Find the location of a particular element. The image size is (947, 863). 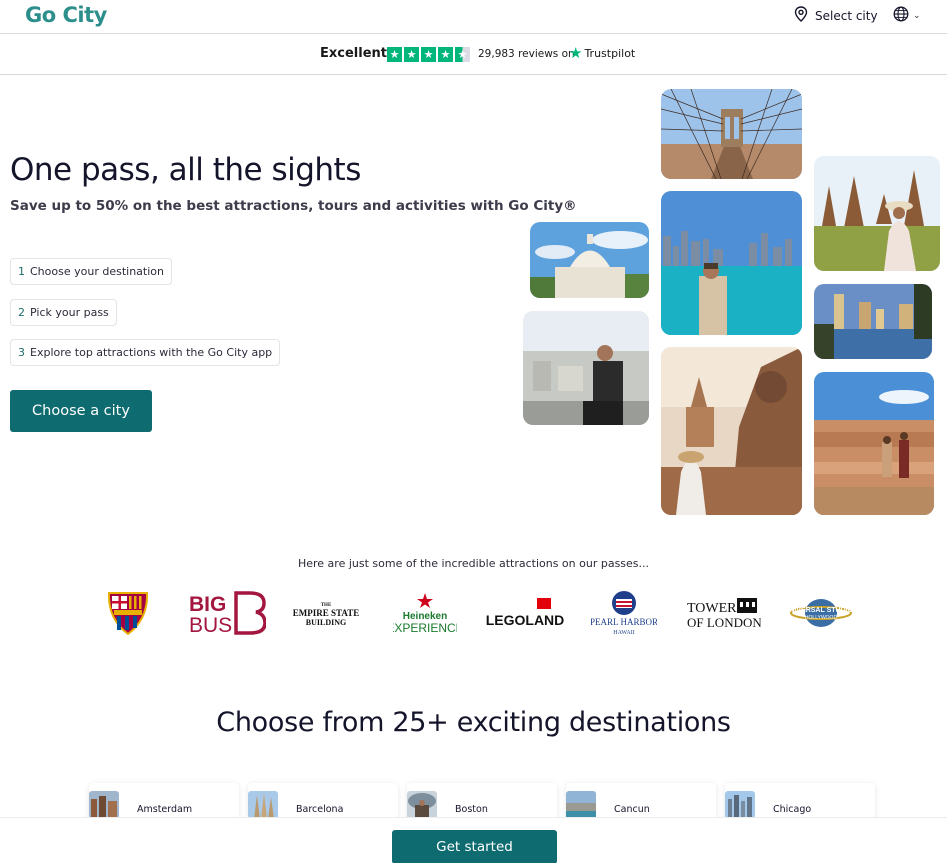

destination-name: Chicago is located at coordinates (792, 809).